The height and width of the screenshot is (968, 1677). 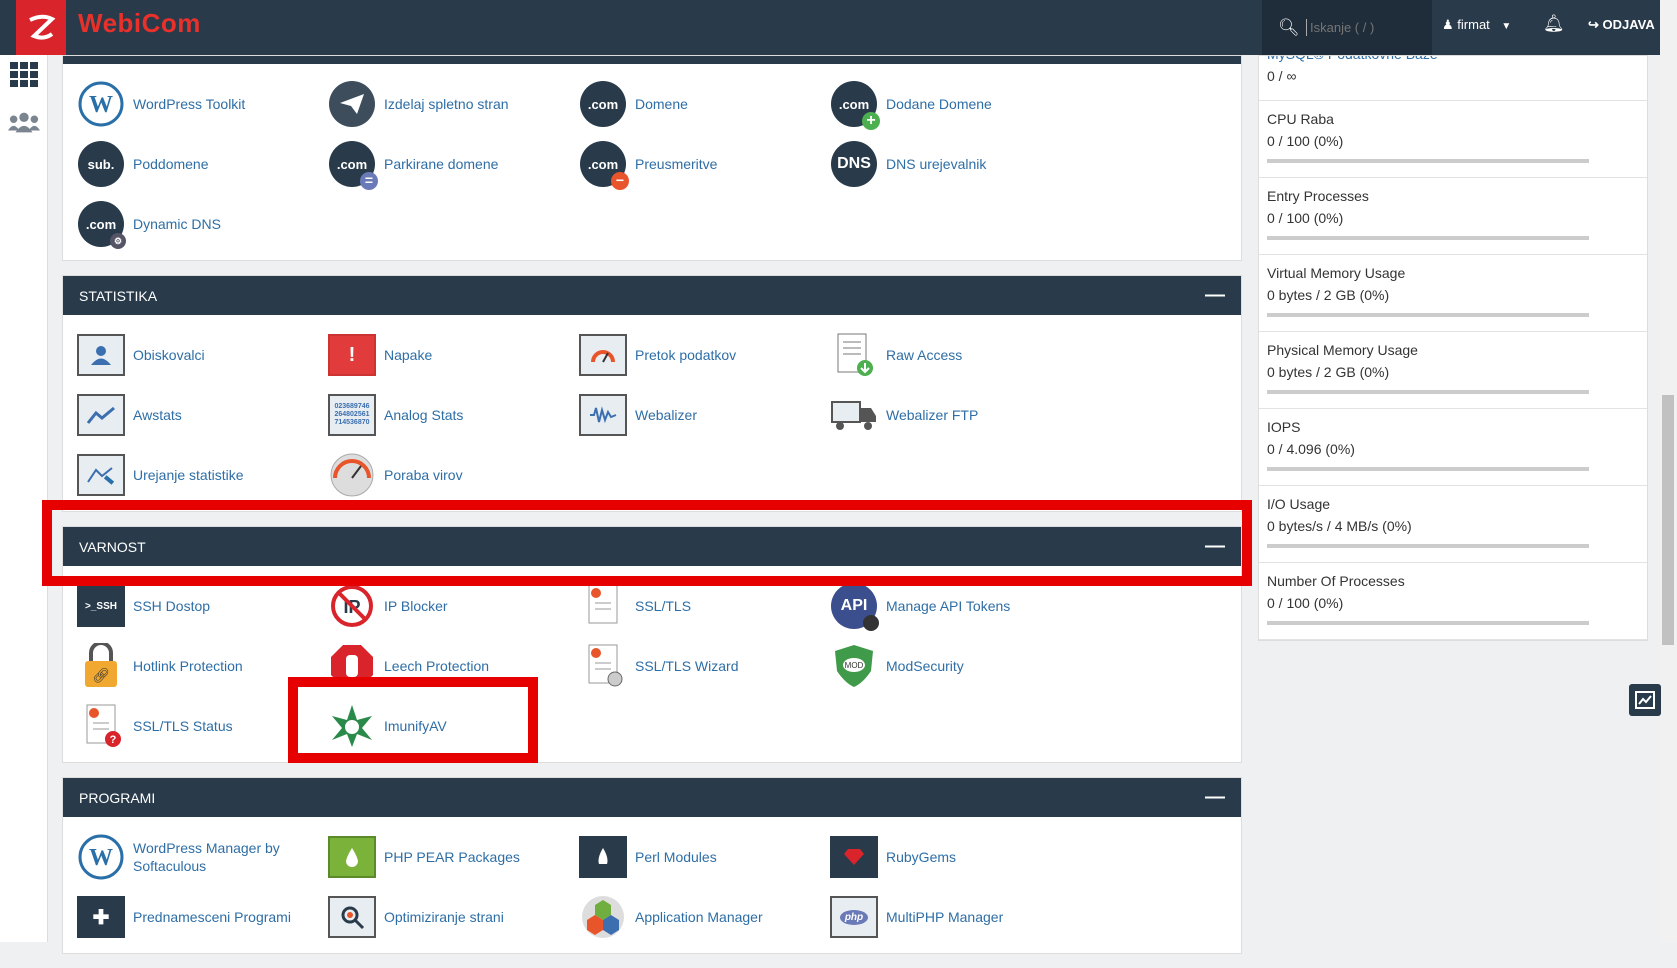 I want to click on tool-label: Domene, so click(x=661, y=104).